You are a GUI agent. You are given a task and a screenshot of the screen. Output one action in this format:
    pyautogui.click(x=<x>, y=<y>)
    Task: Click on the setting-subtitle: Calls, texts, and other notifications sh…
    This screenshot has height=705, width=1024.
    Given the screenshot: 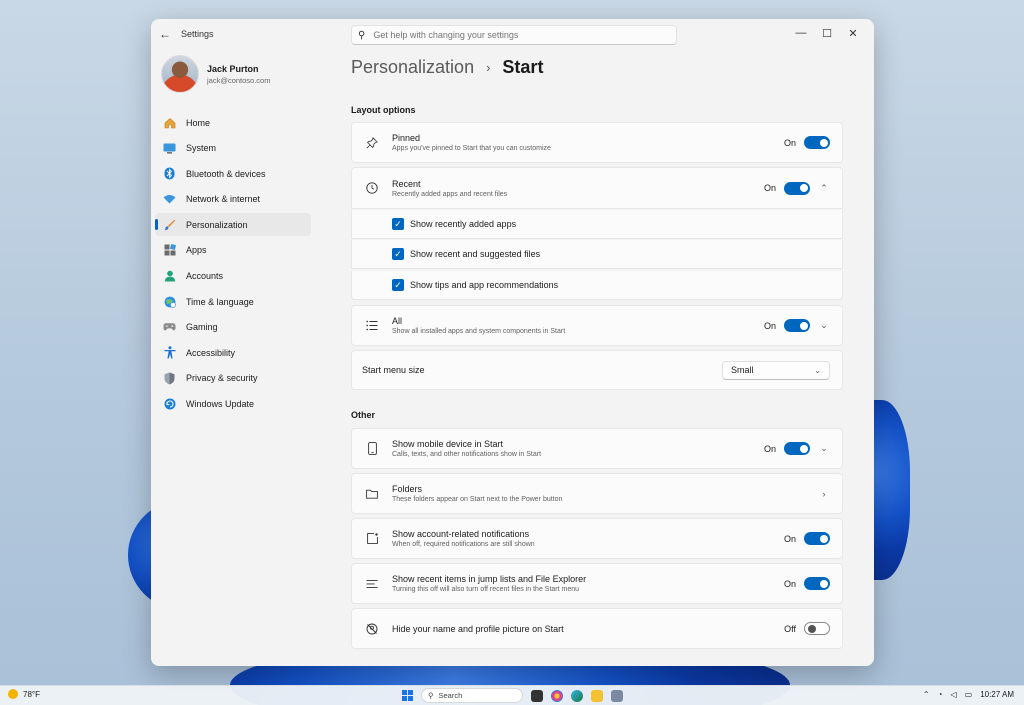 What is the action you would take?
    pyautogui.click(x=467, y=454)
    